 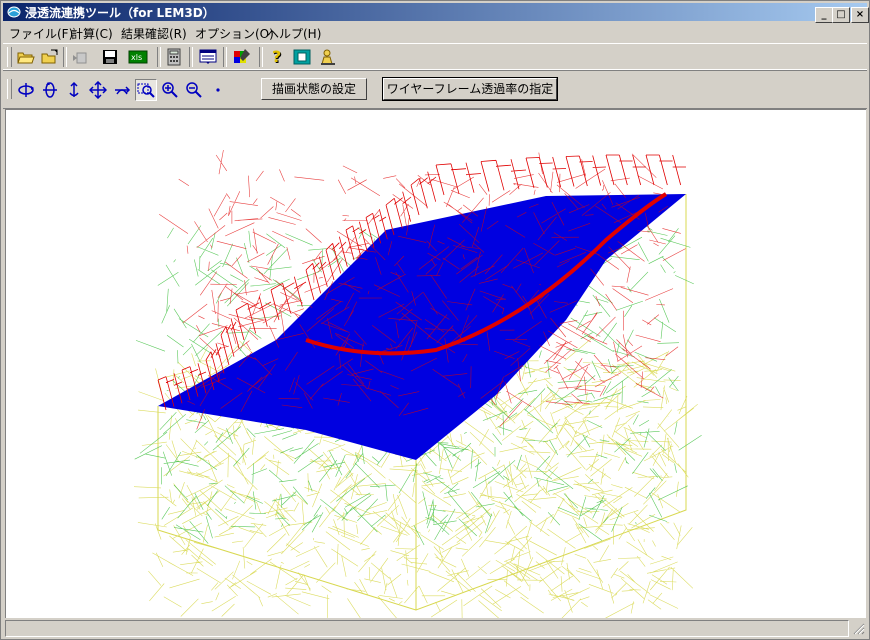 I want to click on view-toolbar: 描画状態の設定 ワイヤーフレーム透過率の指定, so click(x=435, y=89).